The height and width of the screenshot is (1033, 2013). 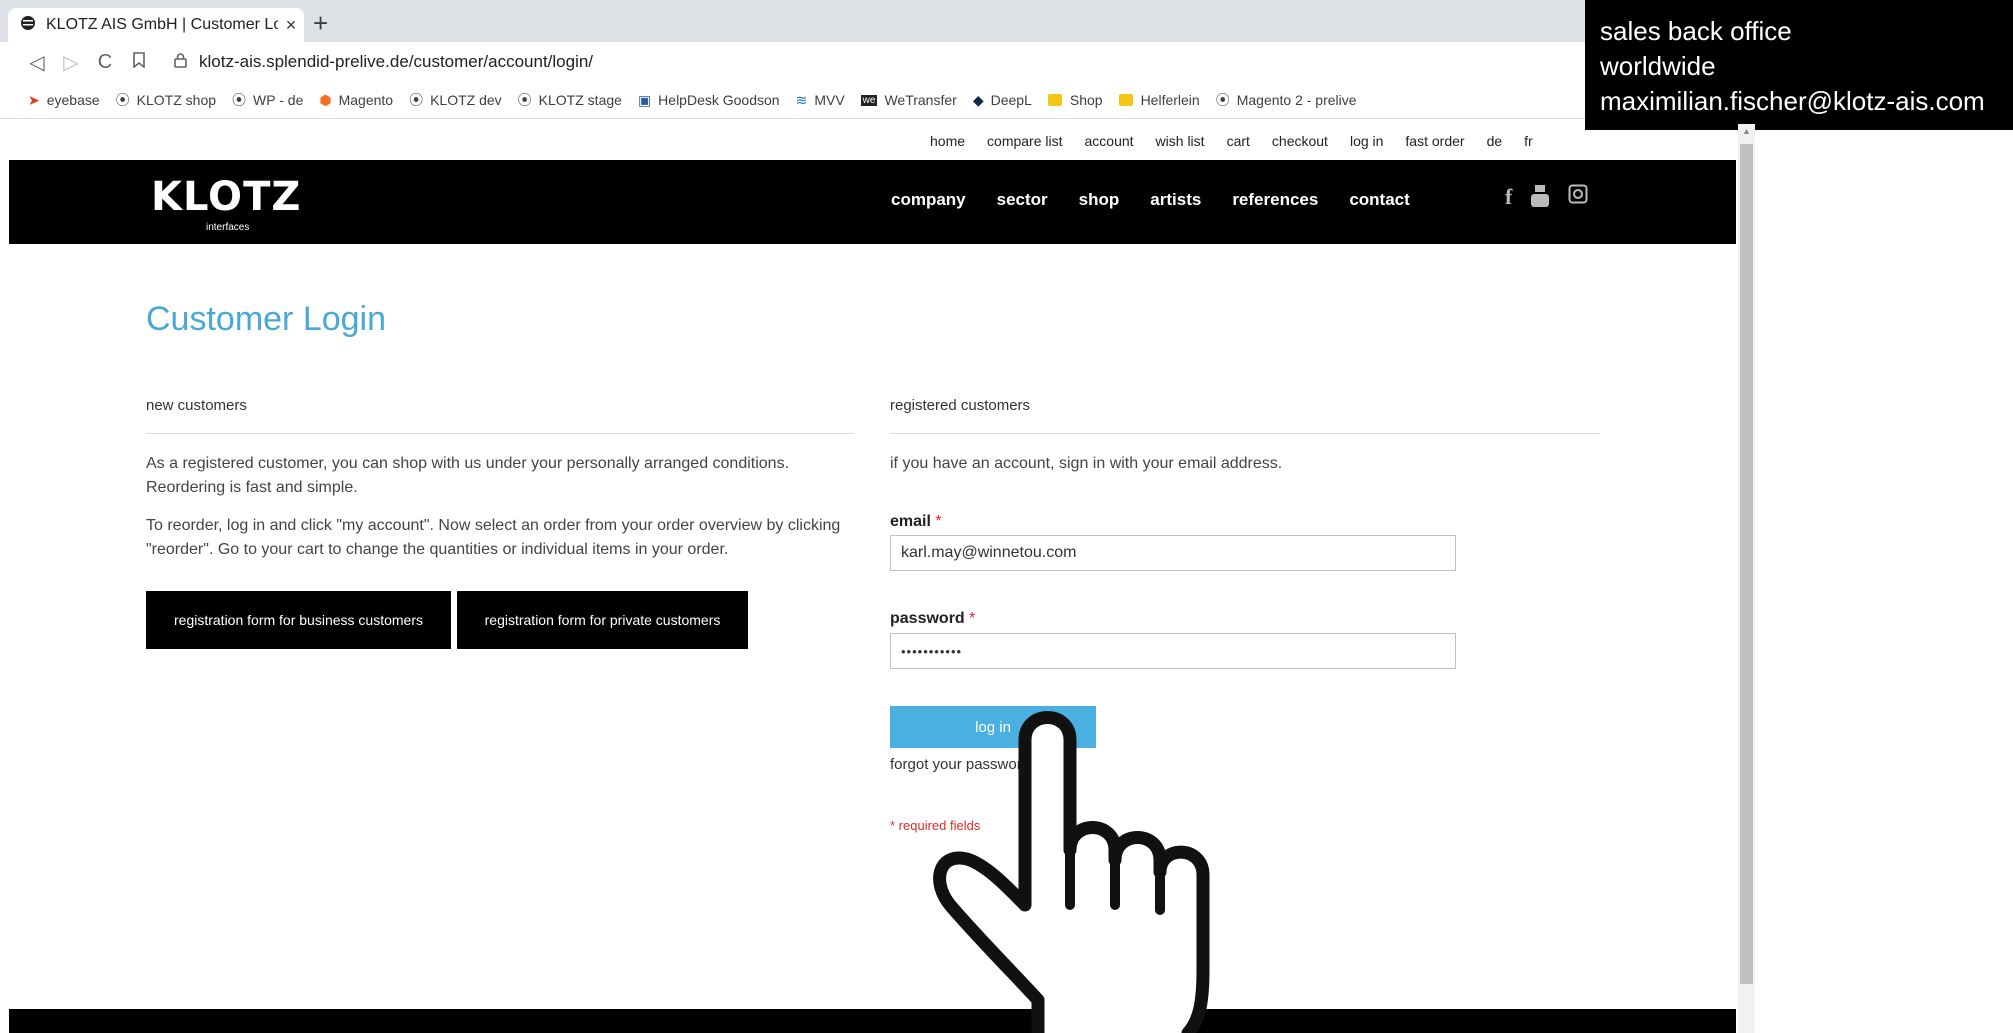 What do you see at coordinates (1508, 199) in the screenshot?
I see `facebook-icon: f` at bounding box center [1508, 199].